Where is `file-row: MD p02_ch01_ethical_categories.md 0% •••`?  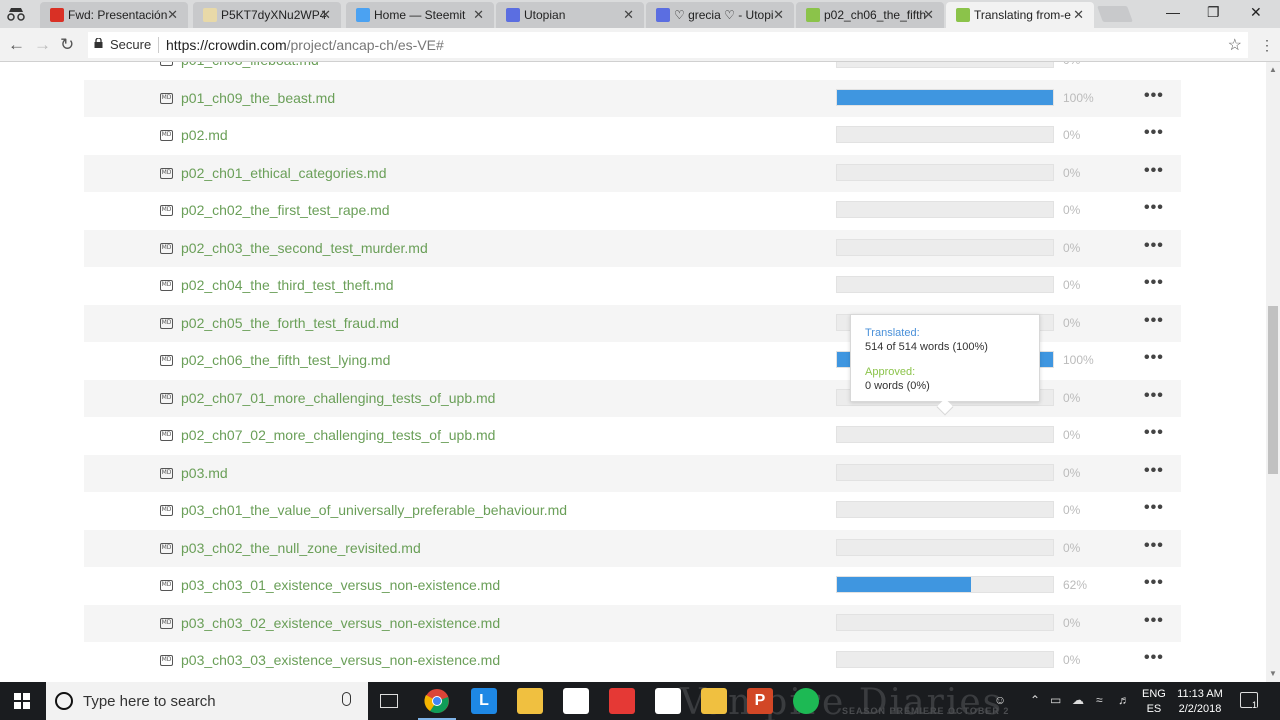
file-row: MD p02_ch01_ethical_categories.md 0% ••• is located at coordinates (632, 173).